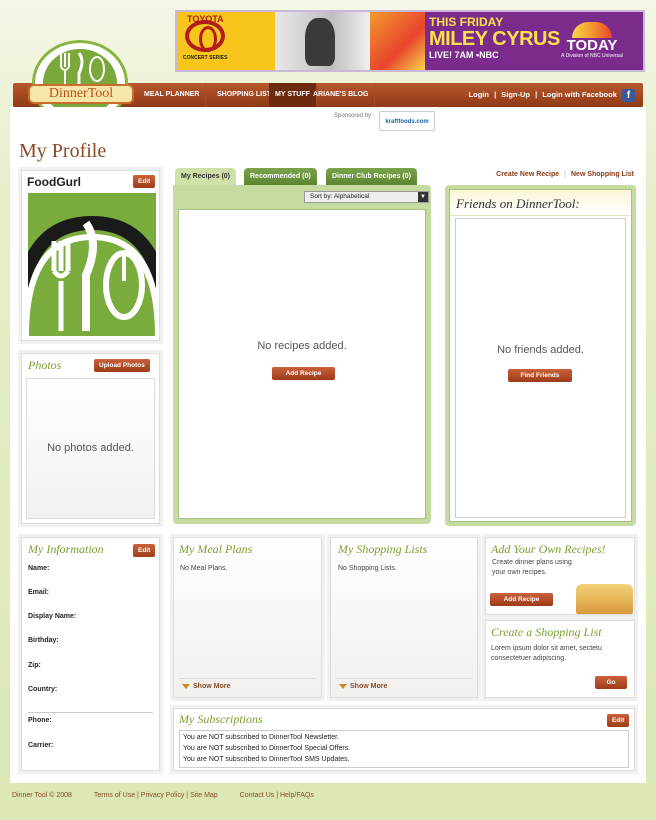 Image resolution: width=656 pixels, height=820 pixels. What do you see at coordinates (45, 365) in the screenshot?
I see `photos-title: Photos` at bounding box center [45, 365].